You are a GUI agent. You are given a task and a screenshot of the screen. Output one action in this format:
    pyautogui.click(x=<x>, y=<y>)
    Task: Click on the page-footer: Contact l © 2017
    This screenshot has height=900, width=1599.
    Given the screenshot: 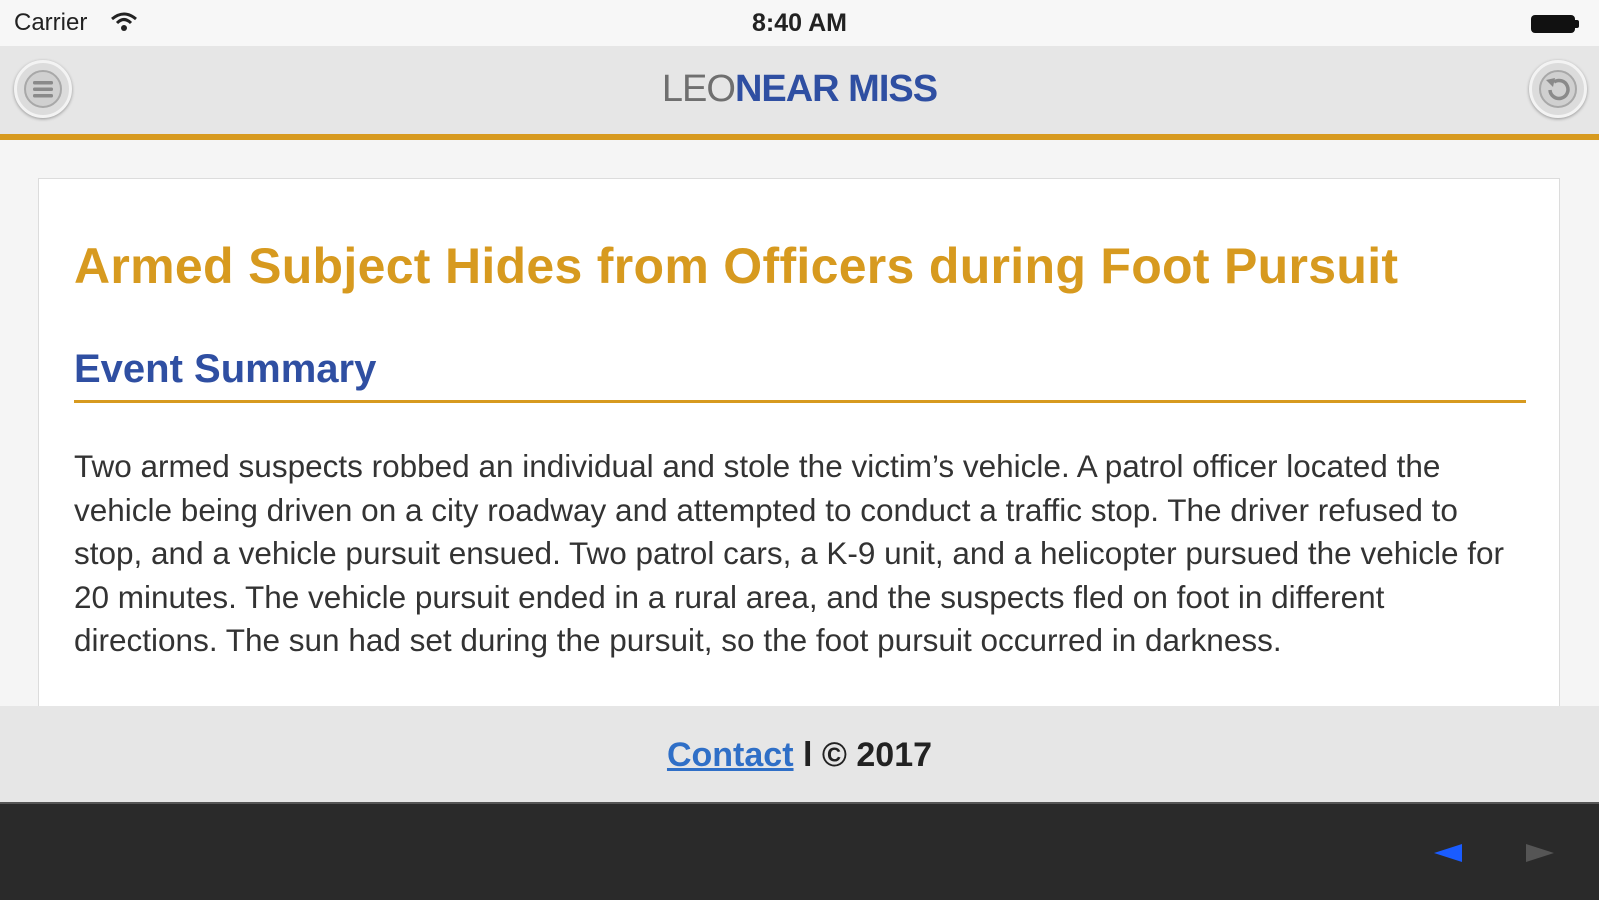 What is the action you would take?
    pyautogui.click(x=799, y=754)
    